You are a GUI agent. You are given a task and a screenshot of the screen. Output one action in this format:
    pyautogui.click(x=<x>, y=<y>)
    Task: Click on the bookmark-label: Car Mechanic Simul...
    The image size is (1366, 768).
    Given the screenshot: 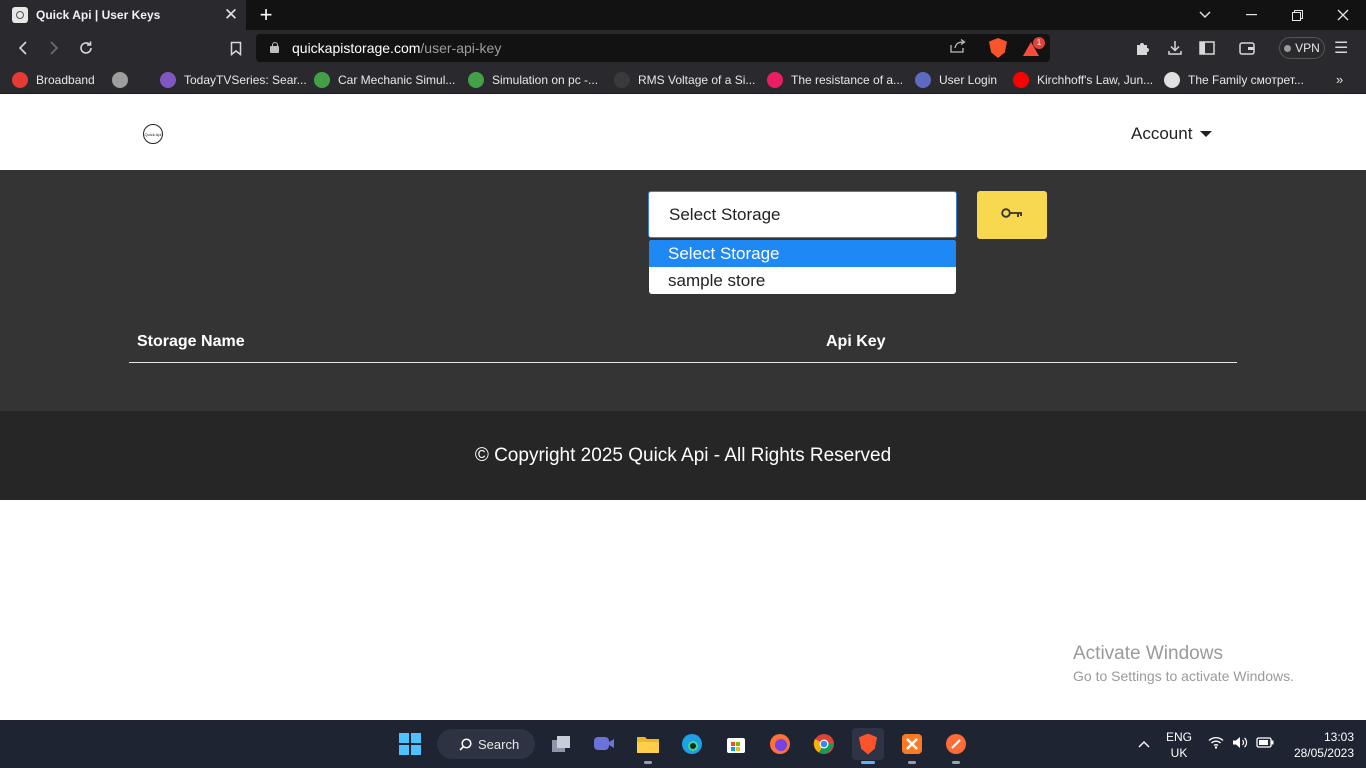 What is the action you would take?
    pyautogui.click(x=397, y=80)
    